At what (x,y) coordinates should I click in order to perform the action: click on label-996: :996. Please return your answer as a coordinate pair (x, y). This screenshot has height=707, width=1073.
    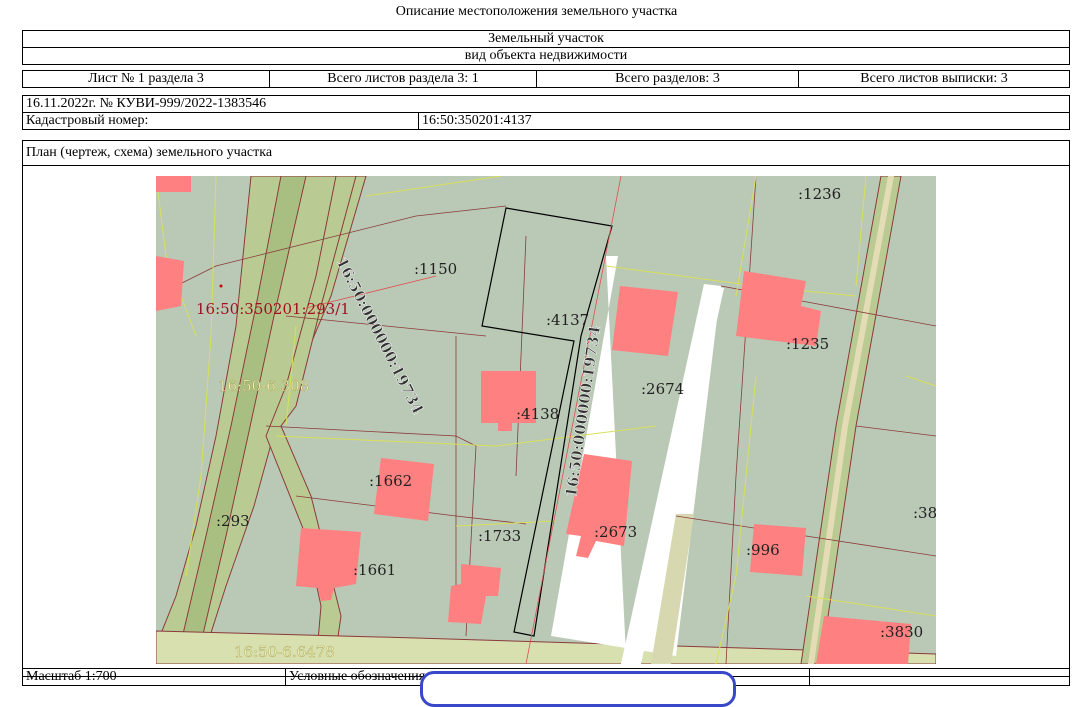
    Looking at the image, I should click on (763, 550).